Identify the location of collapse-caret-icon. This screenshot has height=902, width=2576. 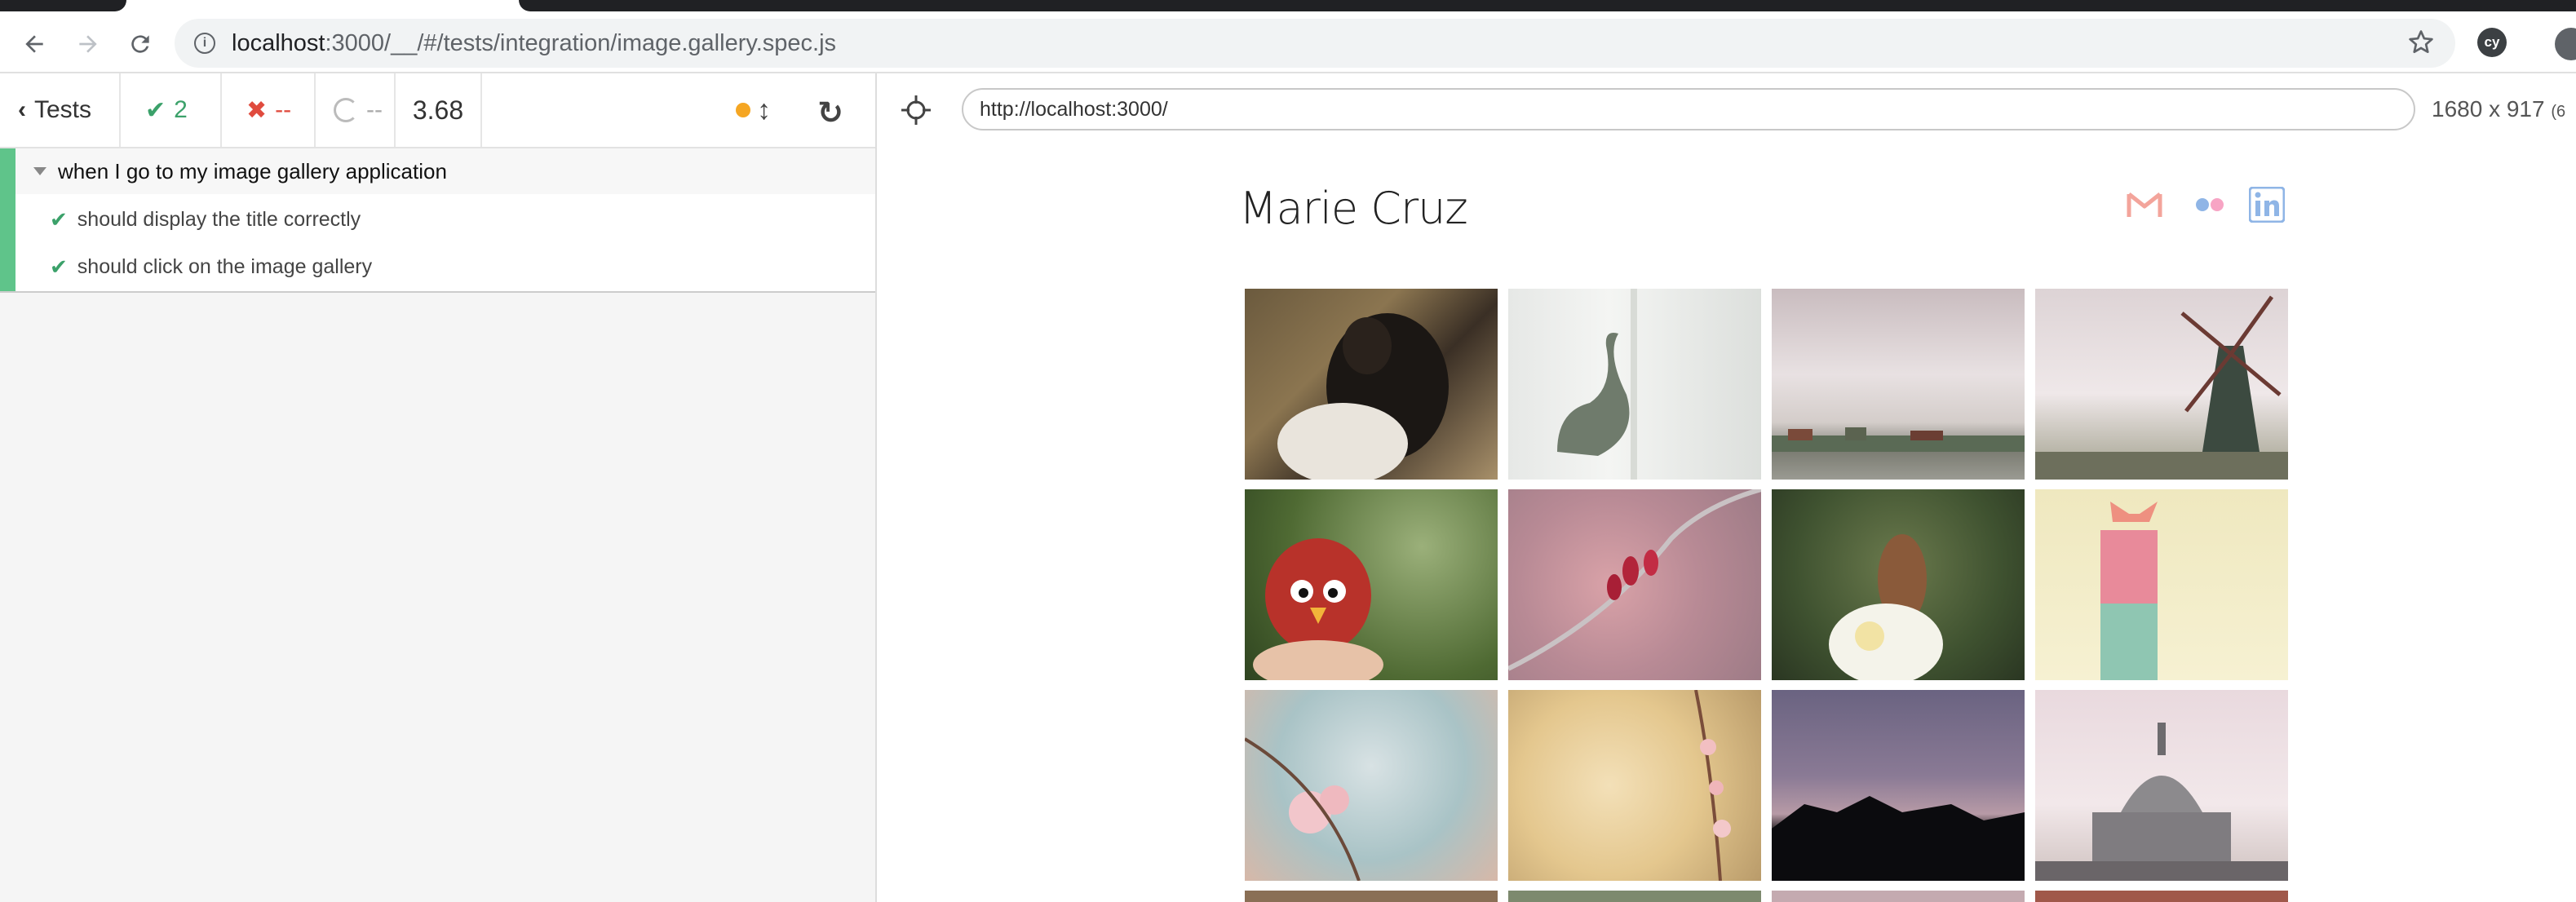
(39, 171).